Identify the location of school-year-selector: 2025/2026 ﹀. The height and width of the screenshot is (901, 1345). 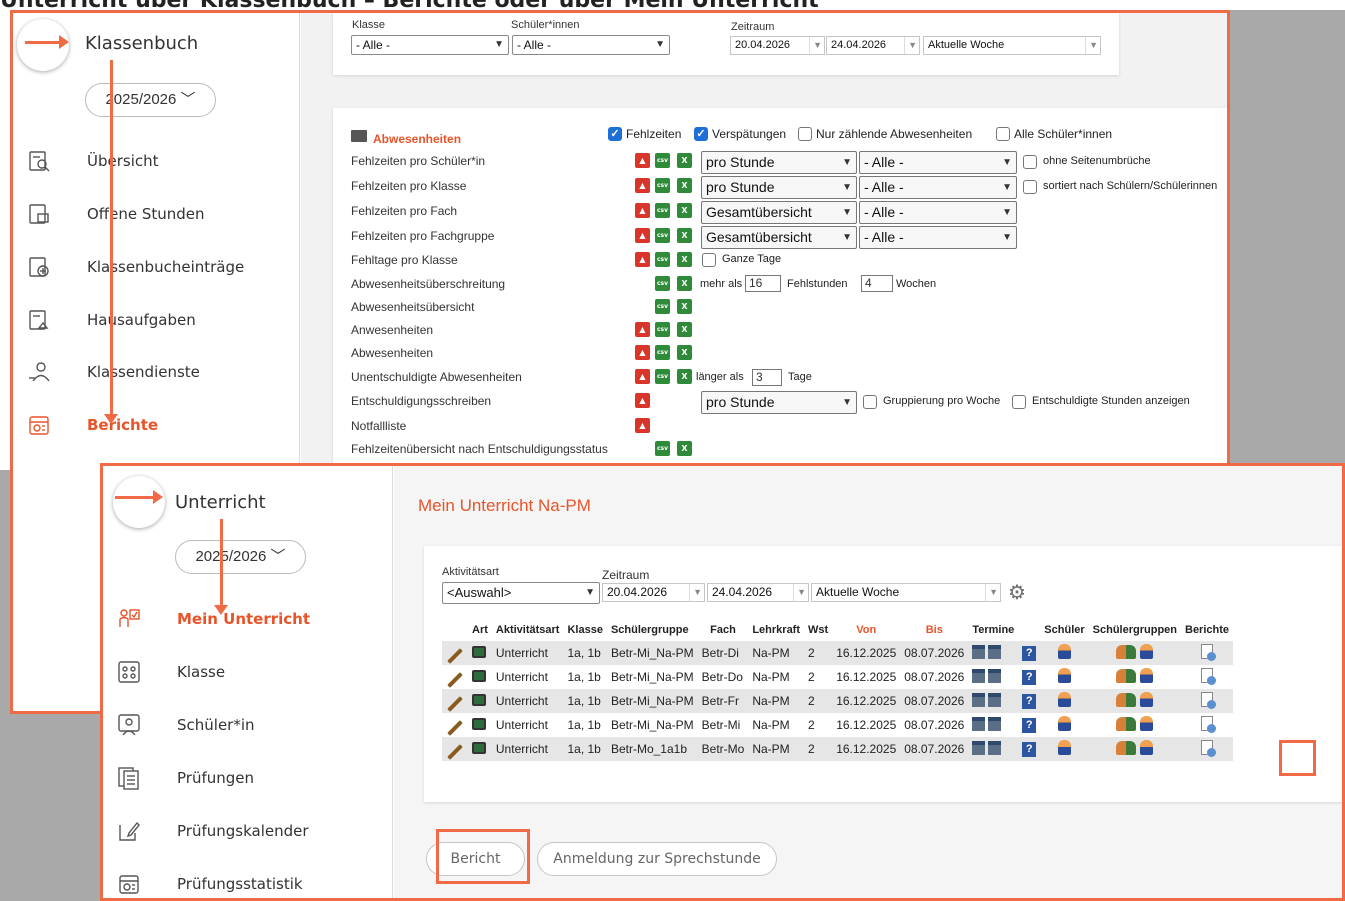
(150, 100).